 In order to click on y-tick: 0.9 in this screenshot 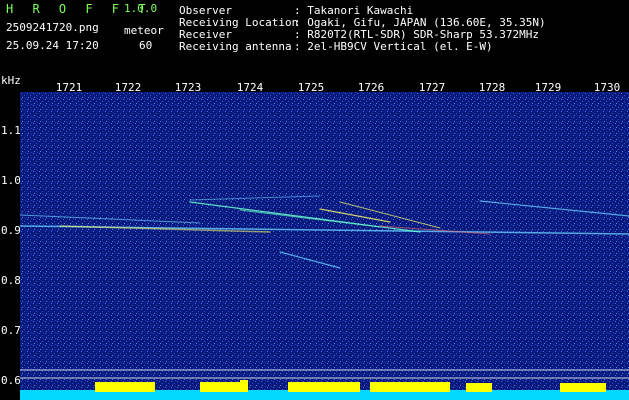, I will do `click(11, 230)`.